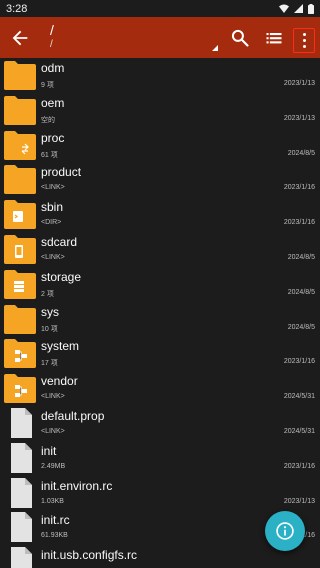 This screenshot has height=568, width=320. Describe the element at coordinates (20, 38) in the screenshot. I see `arrow-left-icon` at that location.